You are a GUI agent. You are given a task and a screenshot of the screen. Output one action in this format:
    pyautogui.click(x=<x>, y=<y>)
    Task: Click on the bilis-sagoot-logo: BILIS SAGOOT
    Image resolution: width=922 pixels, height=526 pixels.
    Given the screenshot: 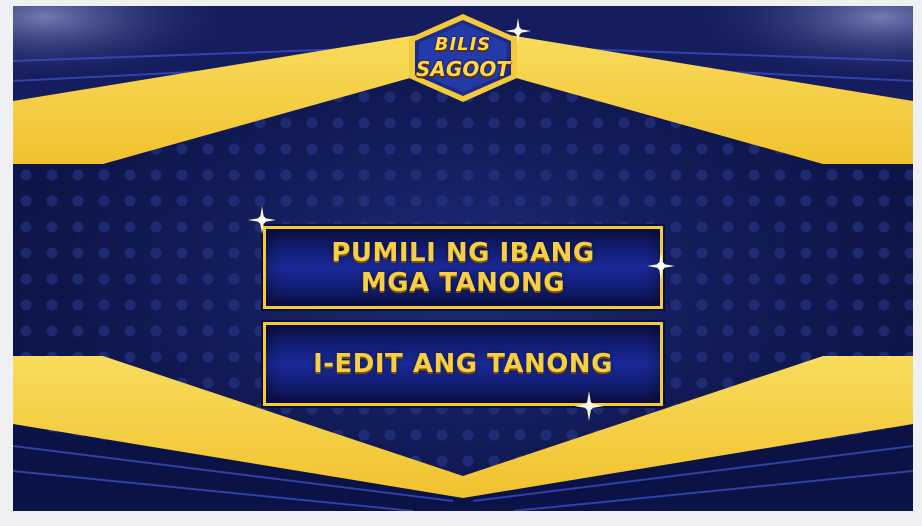 What is the action you would take?
    pyautogui.click(x=463, y=57)
    